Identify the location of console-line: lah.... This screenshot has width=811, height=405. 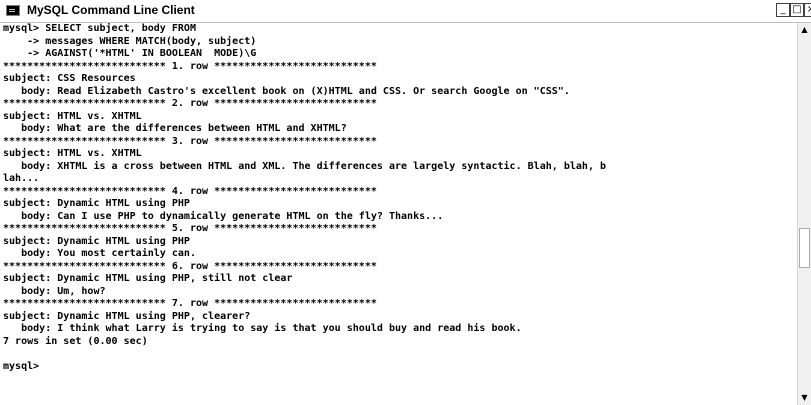
(21, 178).